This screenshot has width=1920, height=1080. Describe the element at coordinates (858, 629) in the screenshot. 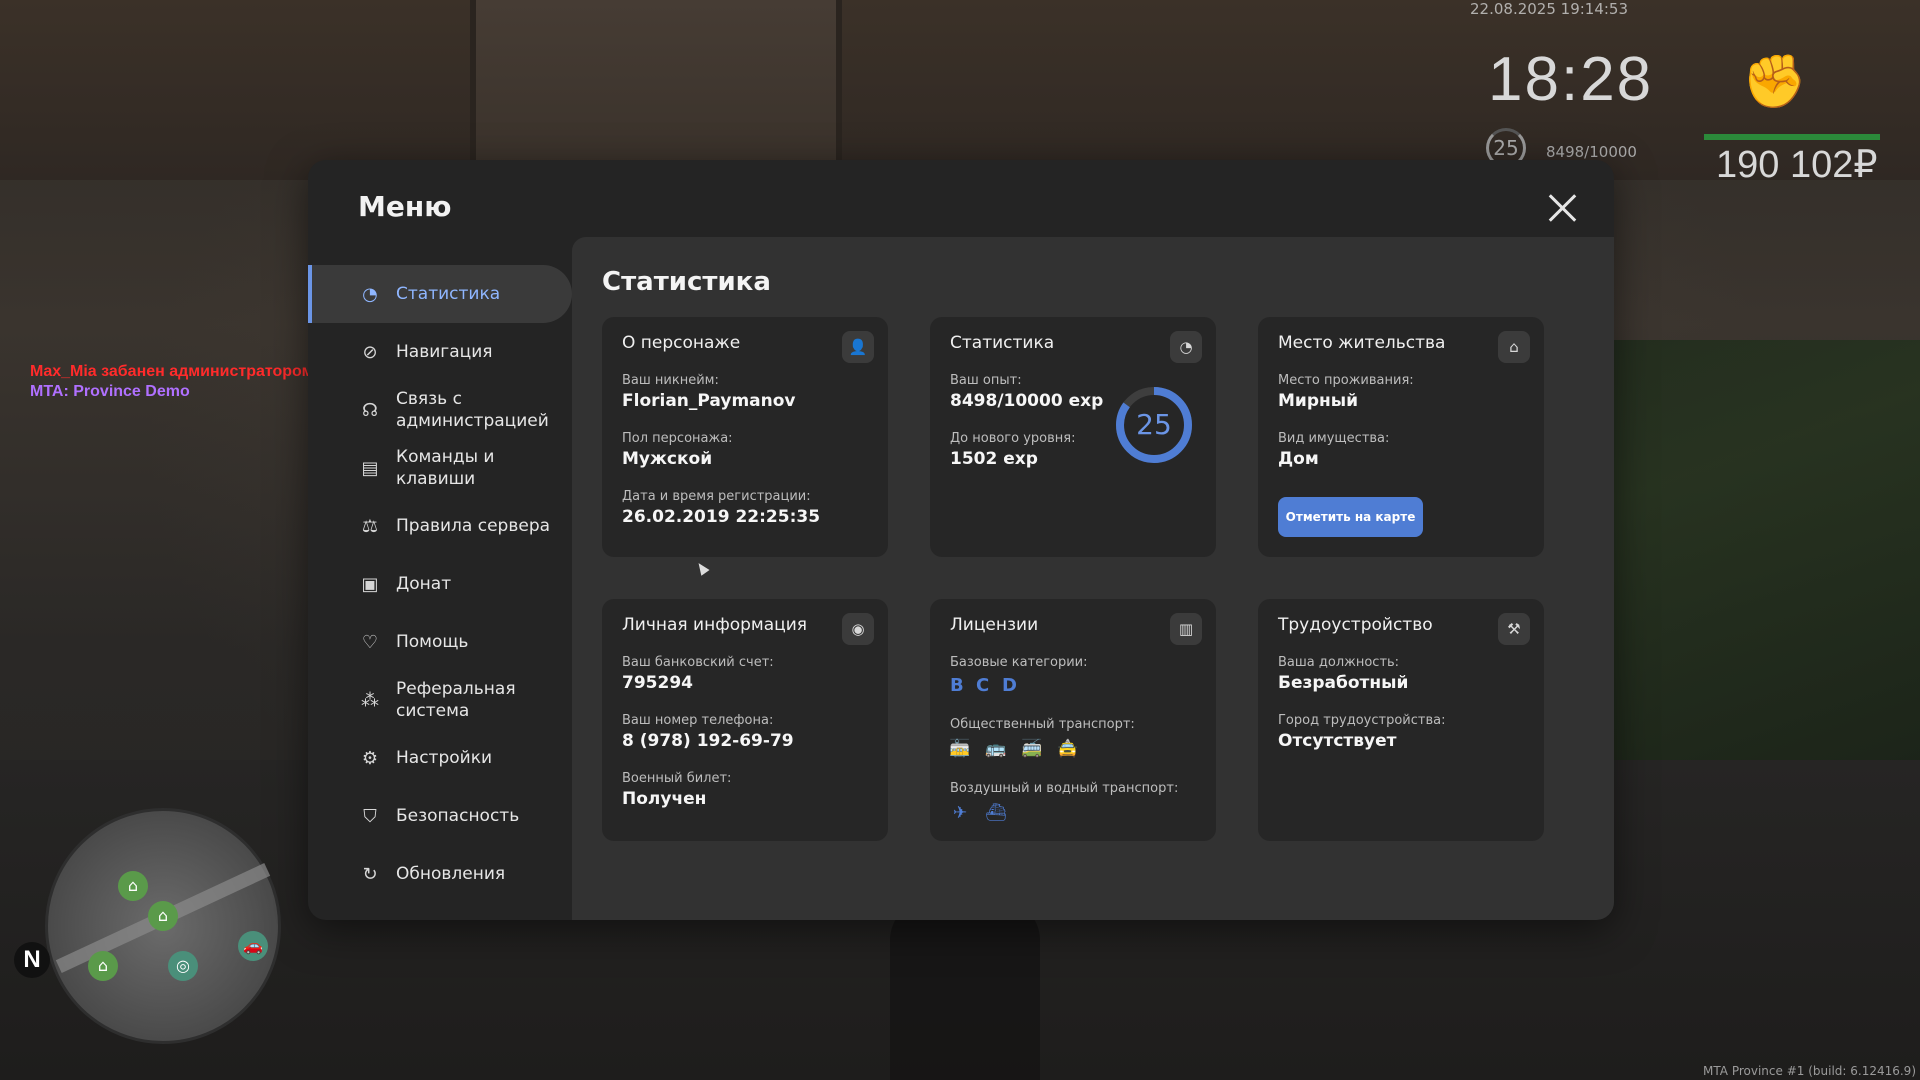

I see `user-circle-icon: ◉` at that location.